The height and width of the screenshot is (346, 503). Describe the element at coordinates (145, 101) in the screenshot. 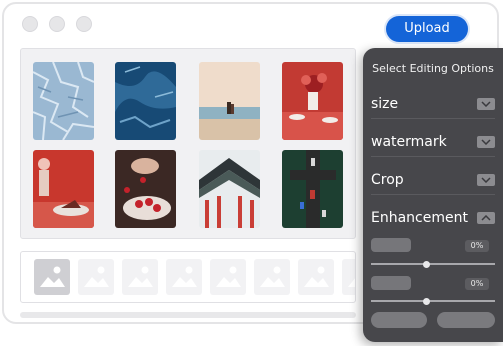

I see `gallery-image-blue-glacier` at that location.